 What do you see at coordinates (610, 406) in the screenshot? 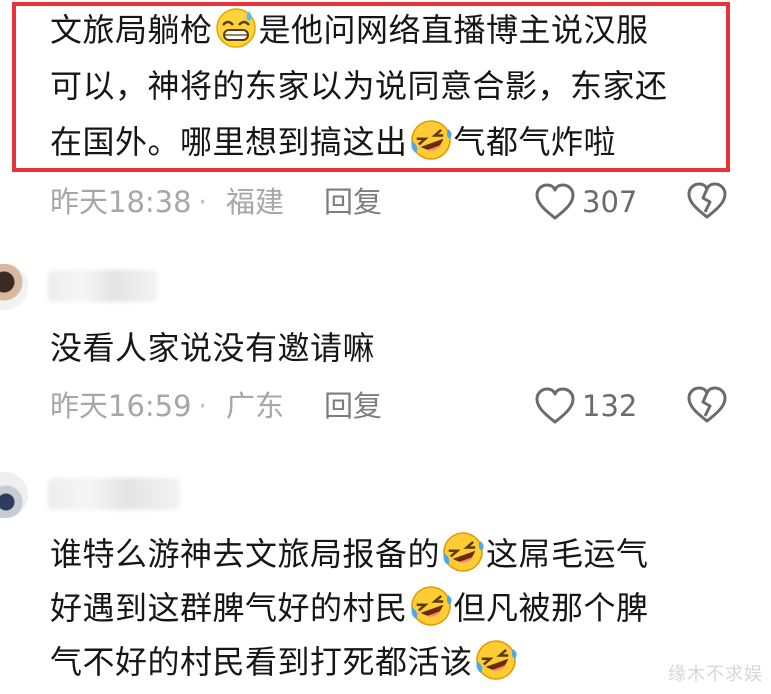
I see `like-count: 132` at bounding box center [610, 406].